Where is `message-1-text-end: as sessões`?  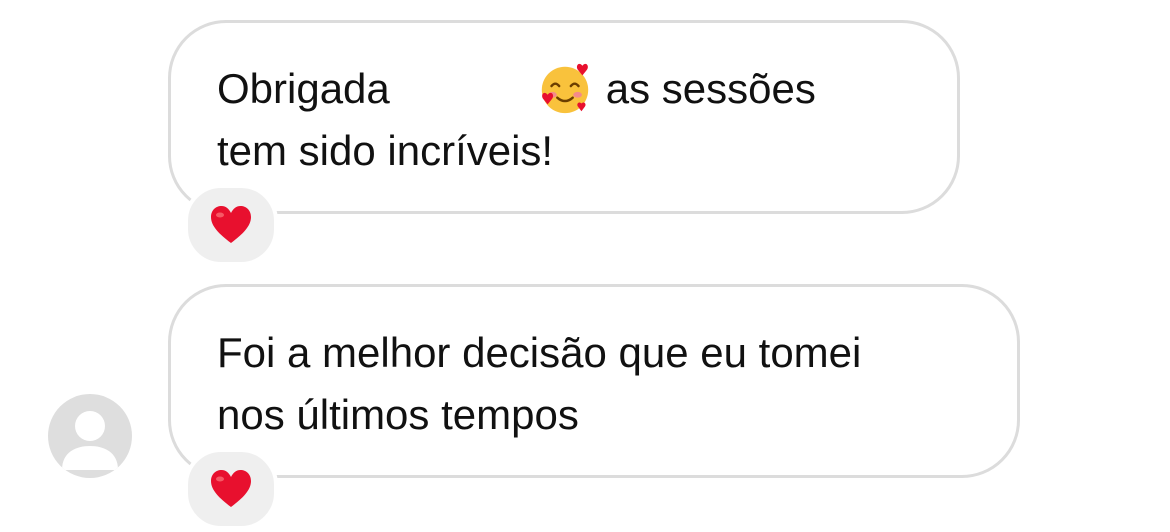
message-1-text-end: as sessões is located at coordinates (710, 88).